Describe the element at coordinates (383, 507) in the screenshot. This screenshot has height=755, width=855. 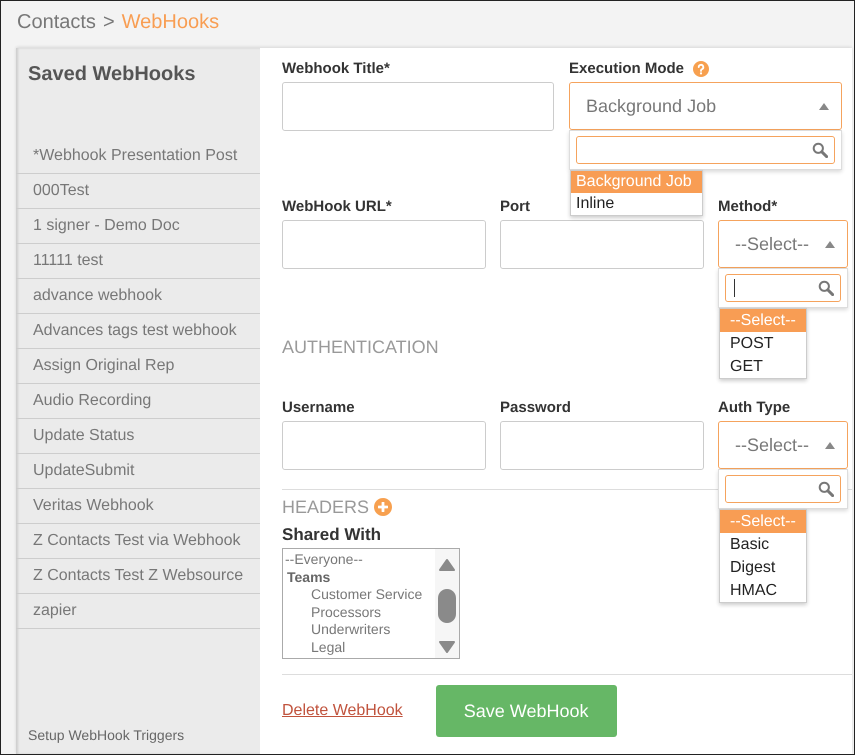
I see `plus-circle-icon` at that location.